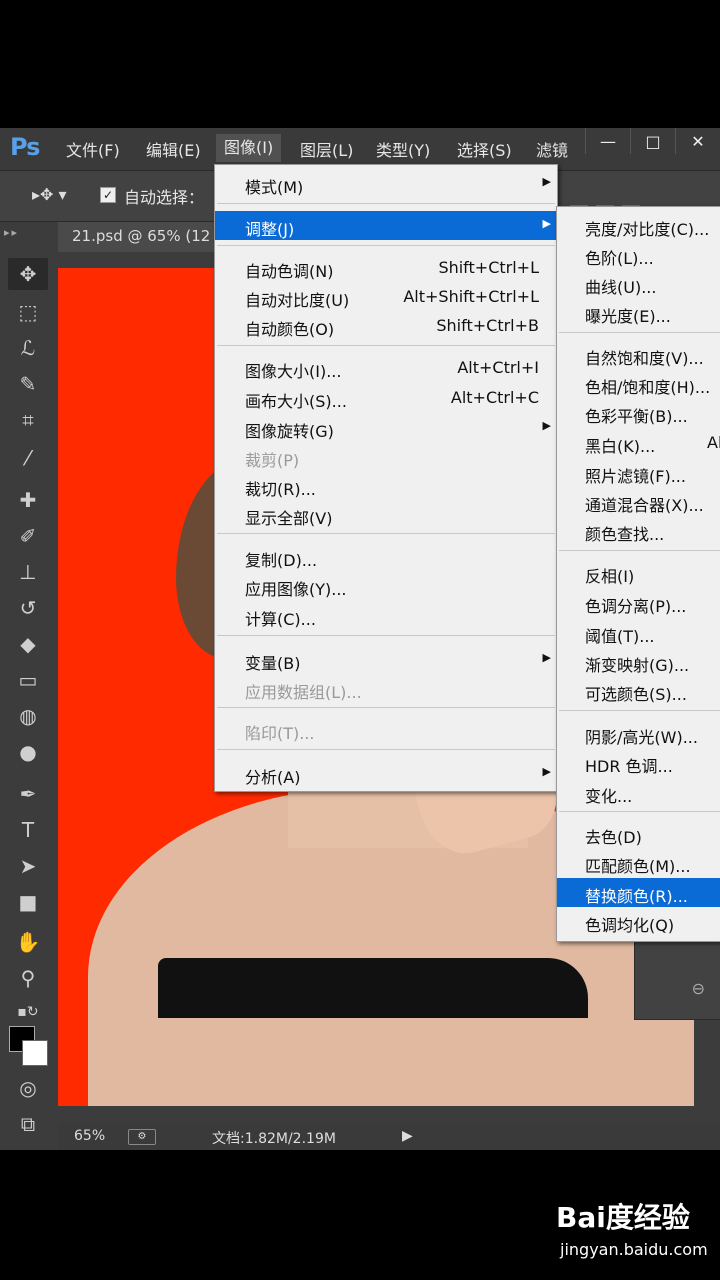 The height and width of the screenshot is (1280, 720). What do you see at coordinates (579, 195) in the screenshot?
I see `align-top-icon` at bounding box center [579, 195].